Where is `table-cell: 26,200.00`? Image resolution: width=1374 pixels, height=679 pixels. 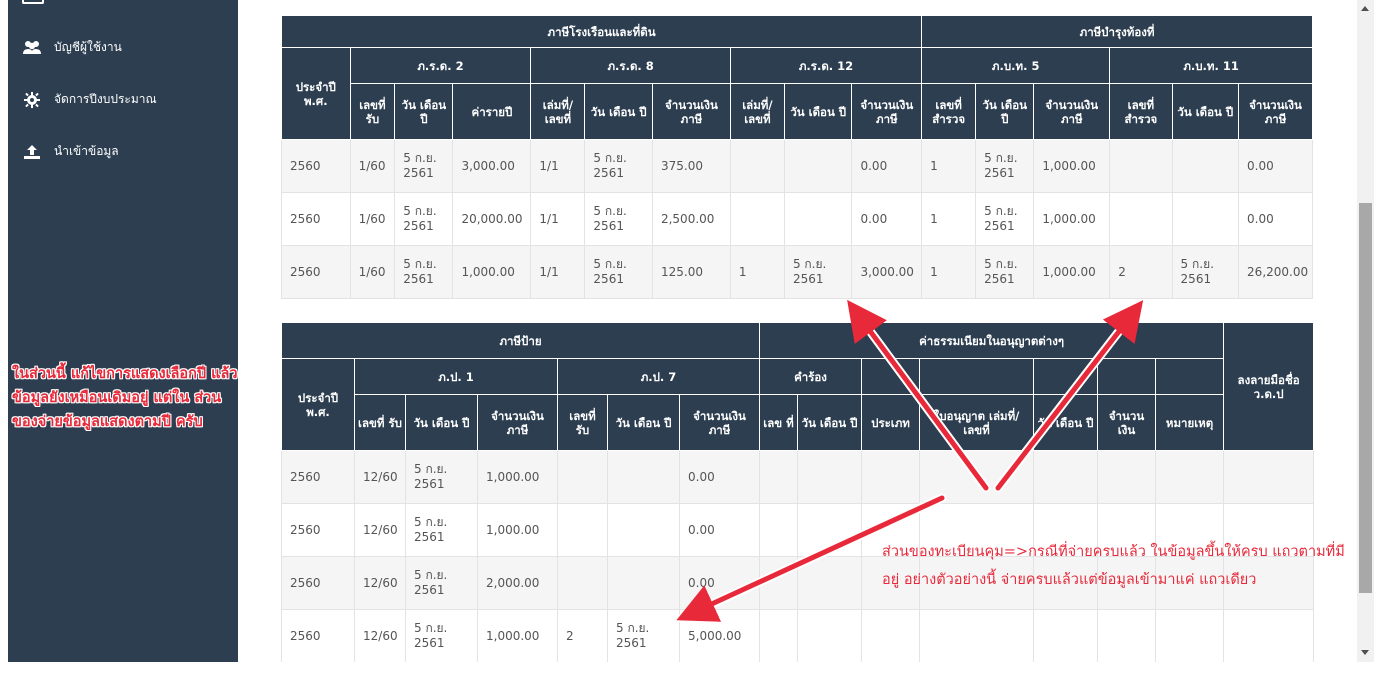
table-cell: 26,200.00 is located at coordinates (1275, 272).